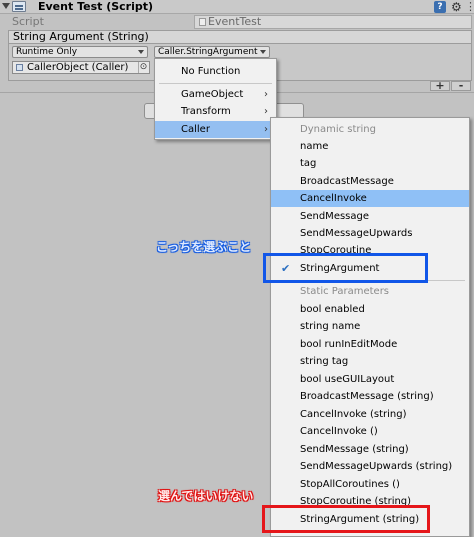 This screenshot has height=537, width=474. What do you see at coordinates (96, 6) in the screenshot?
I see `component-title: Event Test (Script)` at bounding box center [96, 6].